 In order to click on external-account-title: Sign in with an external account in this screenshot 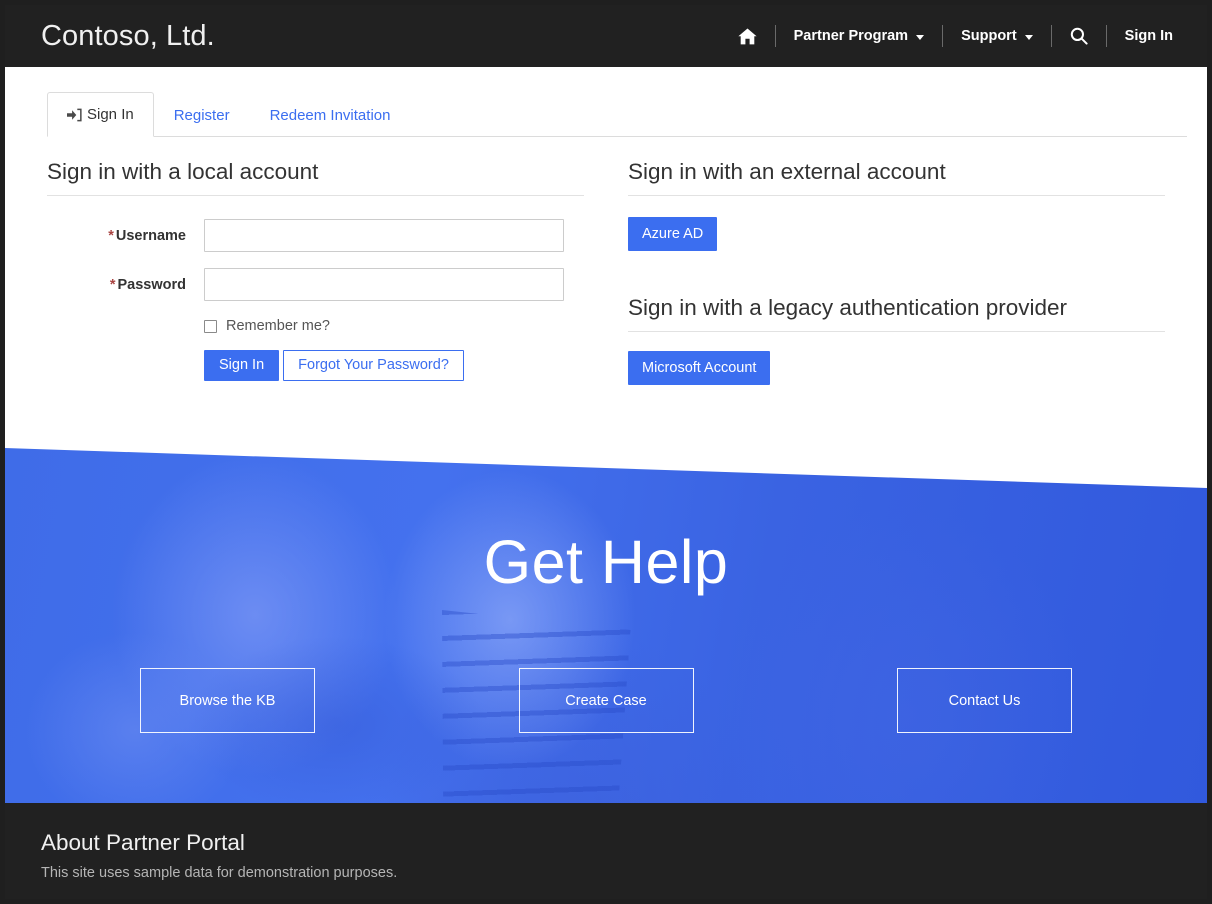, I will do `click(896, 177)`.